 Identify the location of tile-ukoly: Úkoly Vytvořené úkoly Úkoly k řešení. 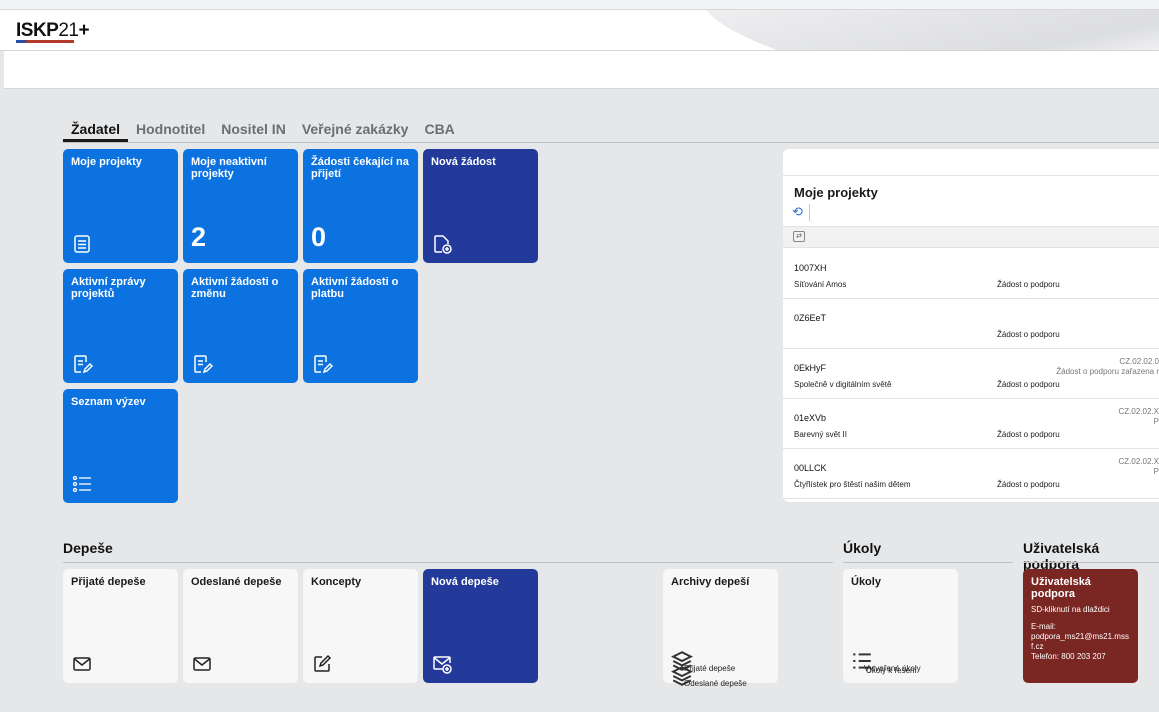
(900, 626).